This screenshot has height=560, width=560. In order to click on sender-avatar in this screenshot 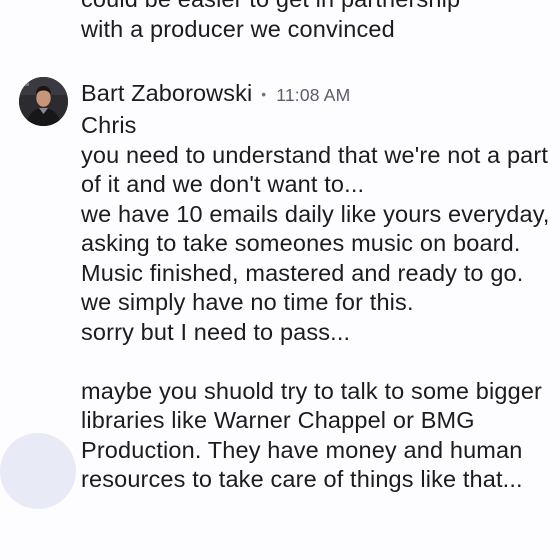, I will do `click(43, 101)`.